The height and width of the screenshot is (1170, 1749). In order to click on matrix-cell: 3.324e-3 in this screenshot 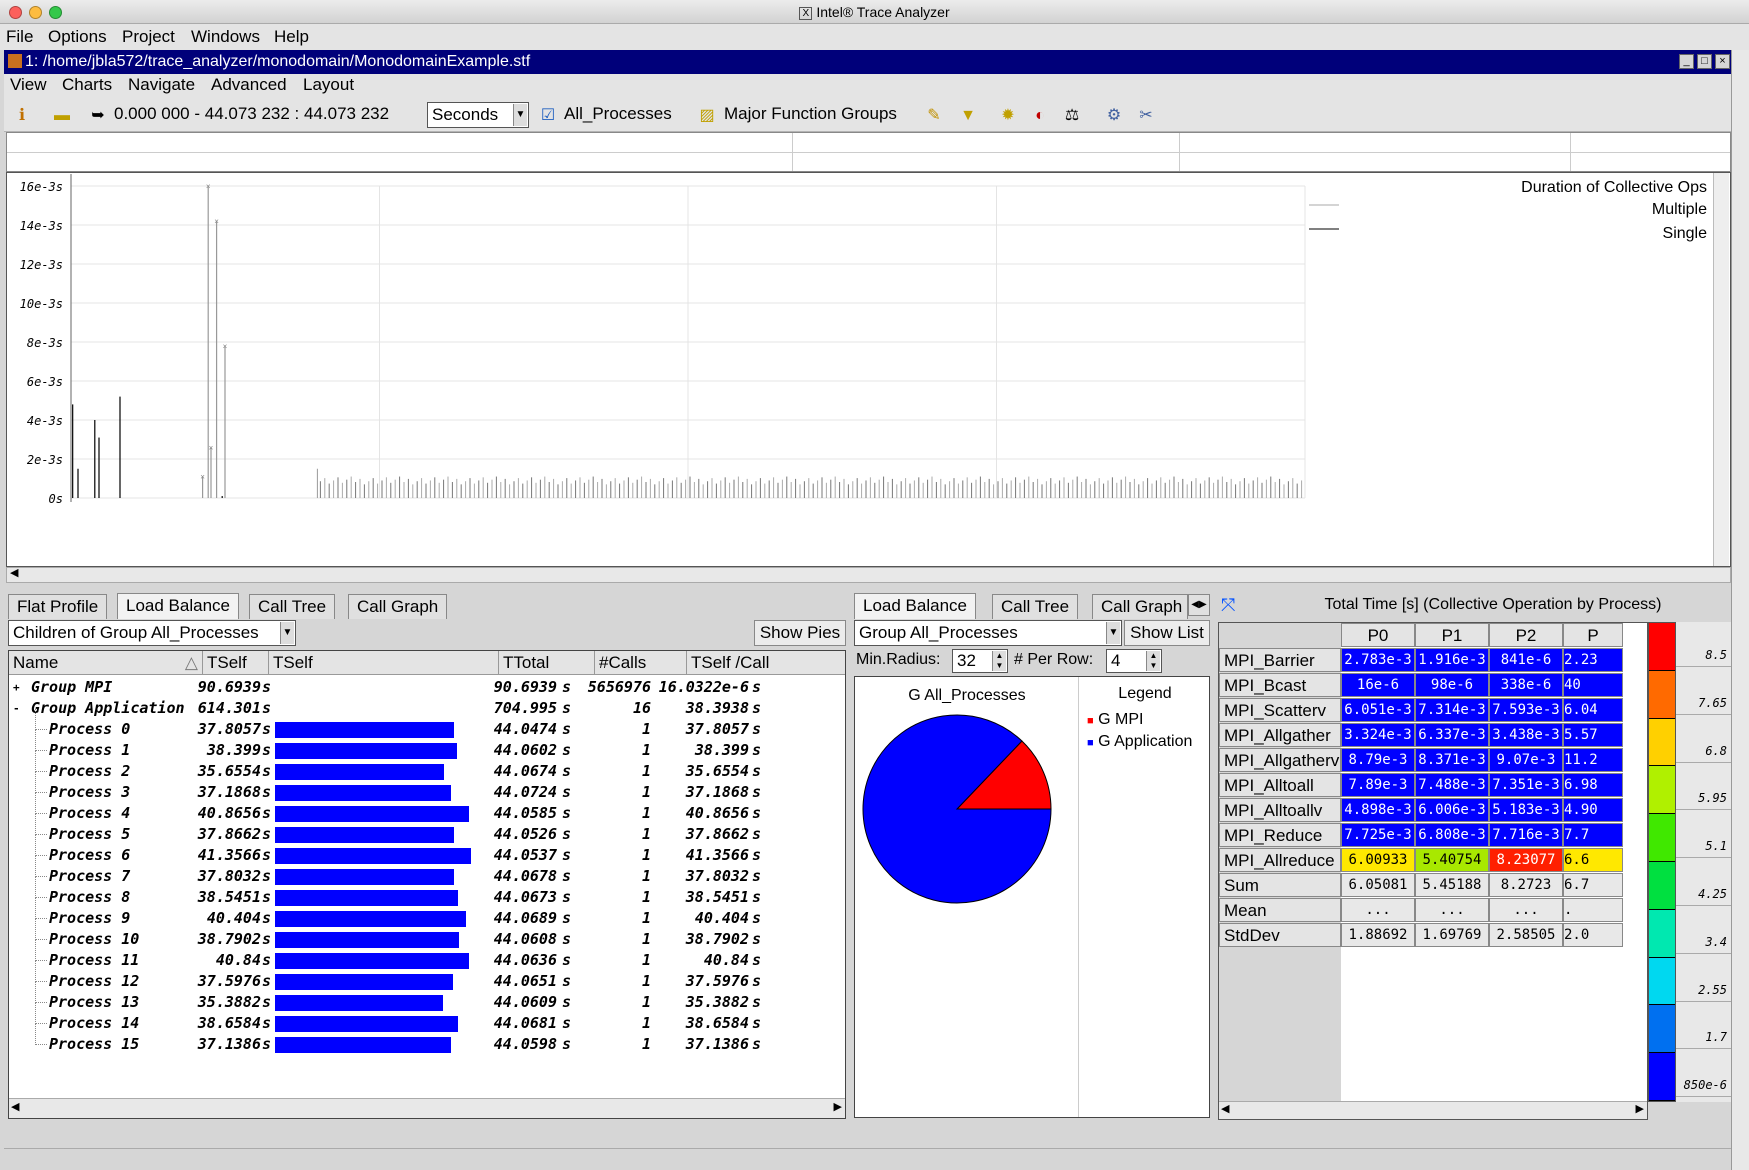, I will do `click(1378, 735)`.